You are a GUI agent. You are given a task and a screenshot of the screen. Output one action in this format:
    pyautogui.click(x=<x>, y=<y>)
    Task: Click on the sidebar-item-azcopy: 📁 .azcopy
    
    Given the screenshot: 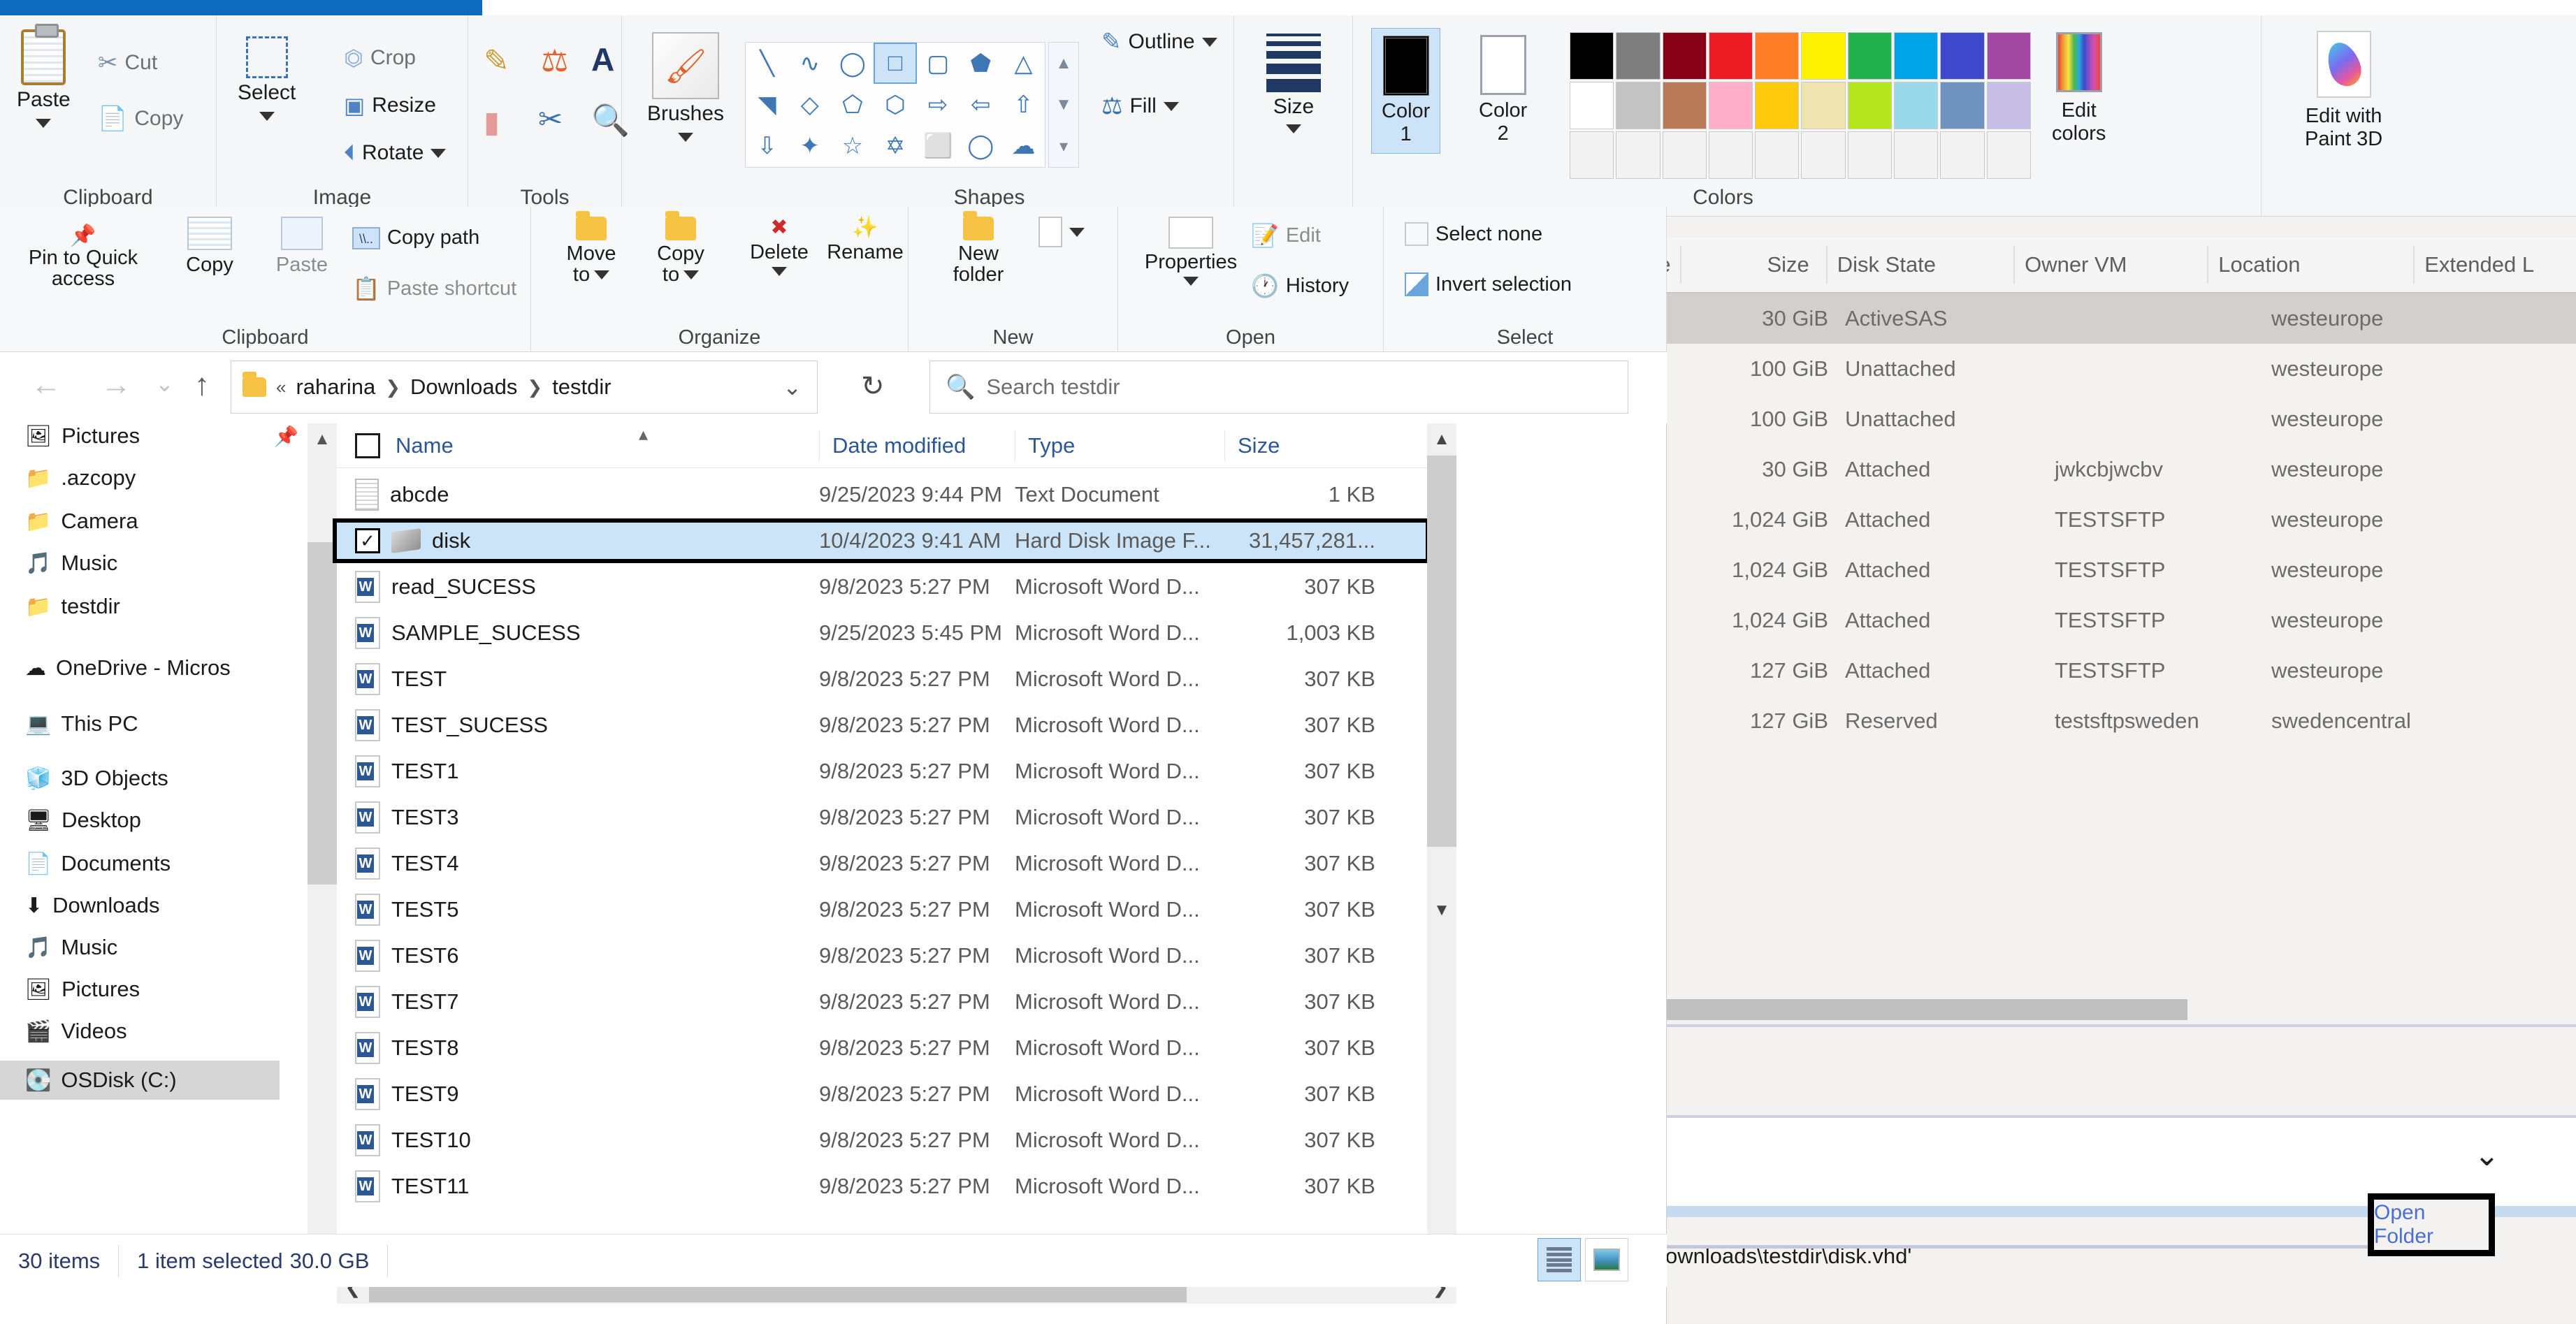 What is the action you would take?
    pyautogui.click(x=80, y=477)
    